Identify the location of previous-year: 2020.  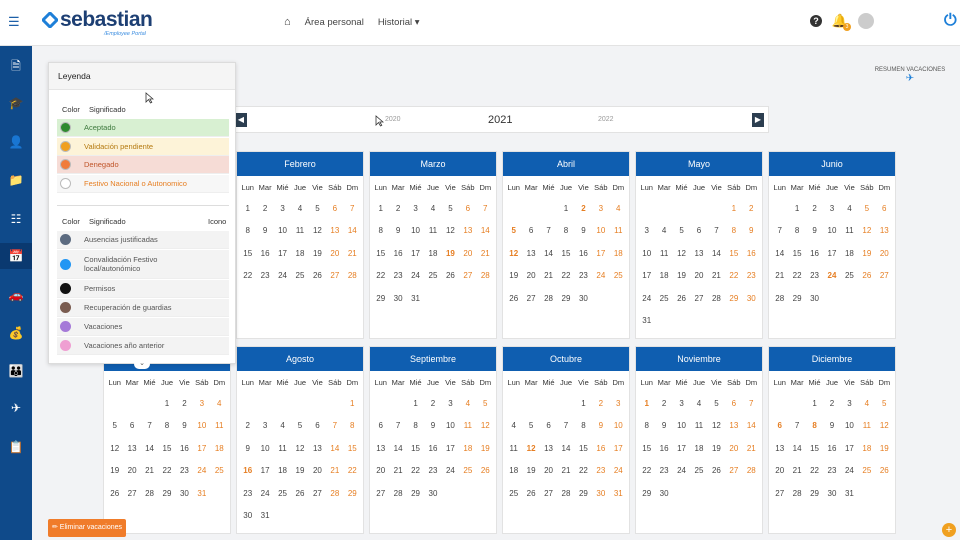
(393, 119).